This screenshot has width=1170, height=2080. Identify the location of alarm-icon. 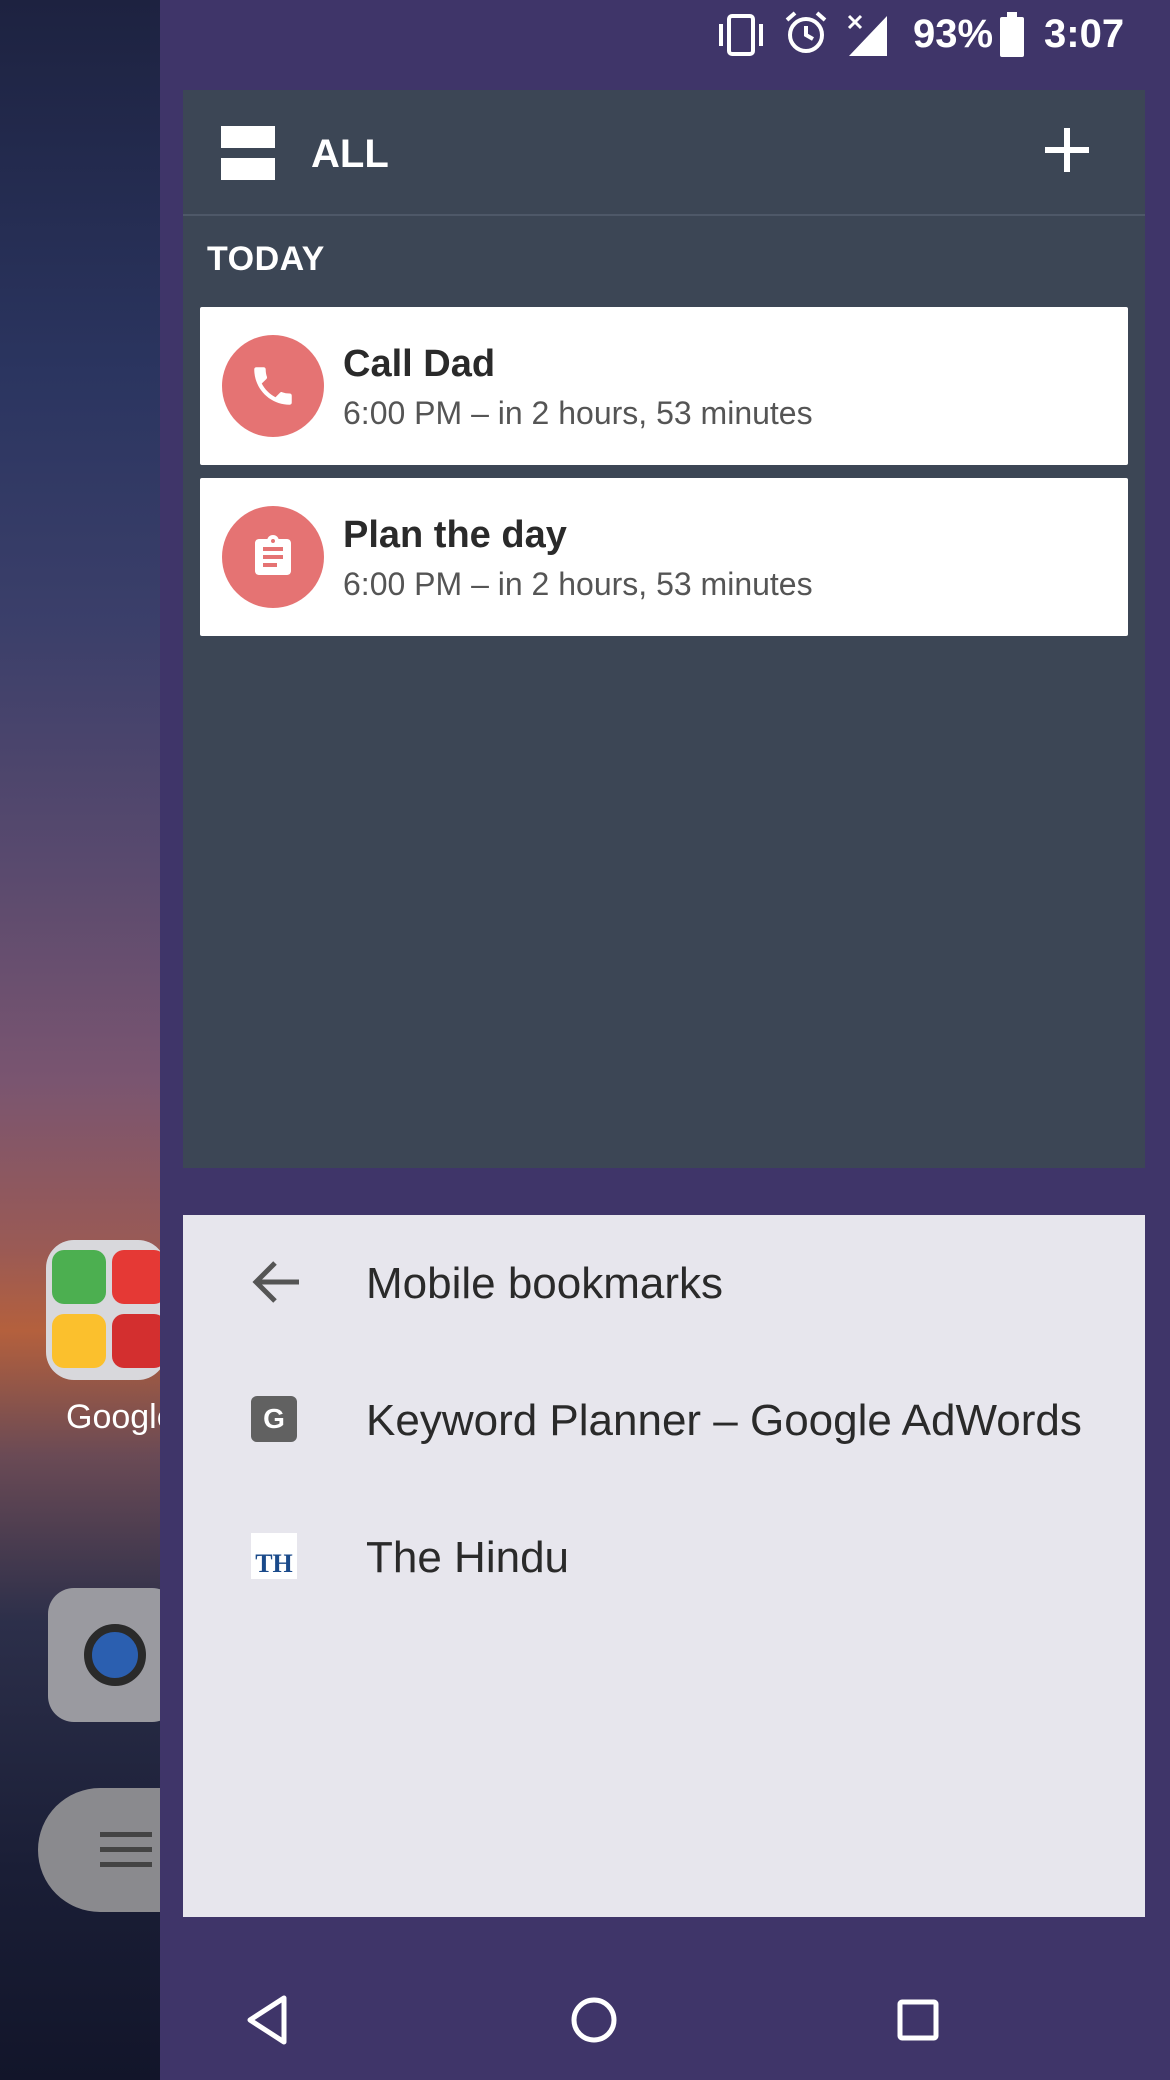
(806, 38).